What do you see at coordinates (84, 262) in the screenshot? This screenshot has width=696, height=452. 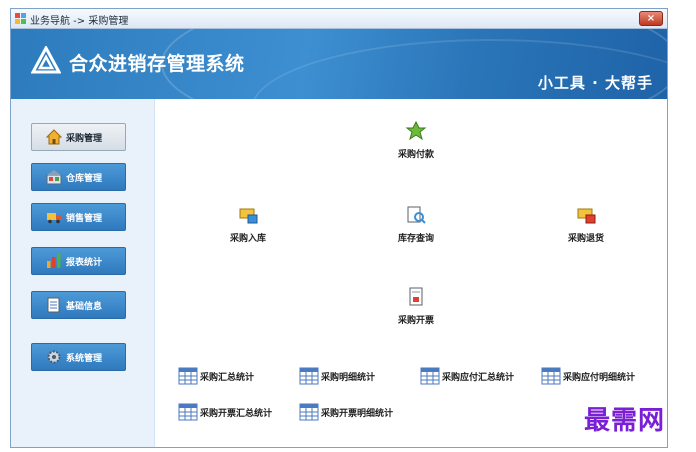 I see `sidebar-item-label: 报表统计` at bounding box center [84, 262].